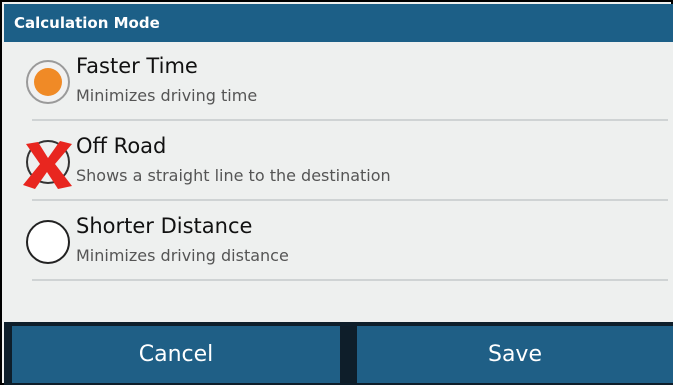  What do you see at coordinates (167, 95) in the screenshot?
I see `option-description: Minimizes driving time` at bounding box center [167, 95].